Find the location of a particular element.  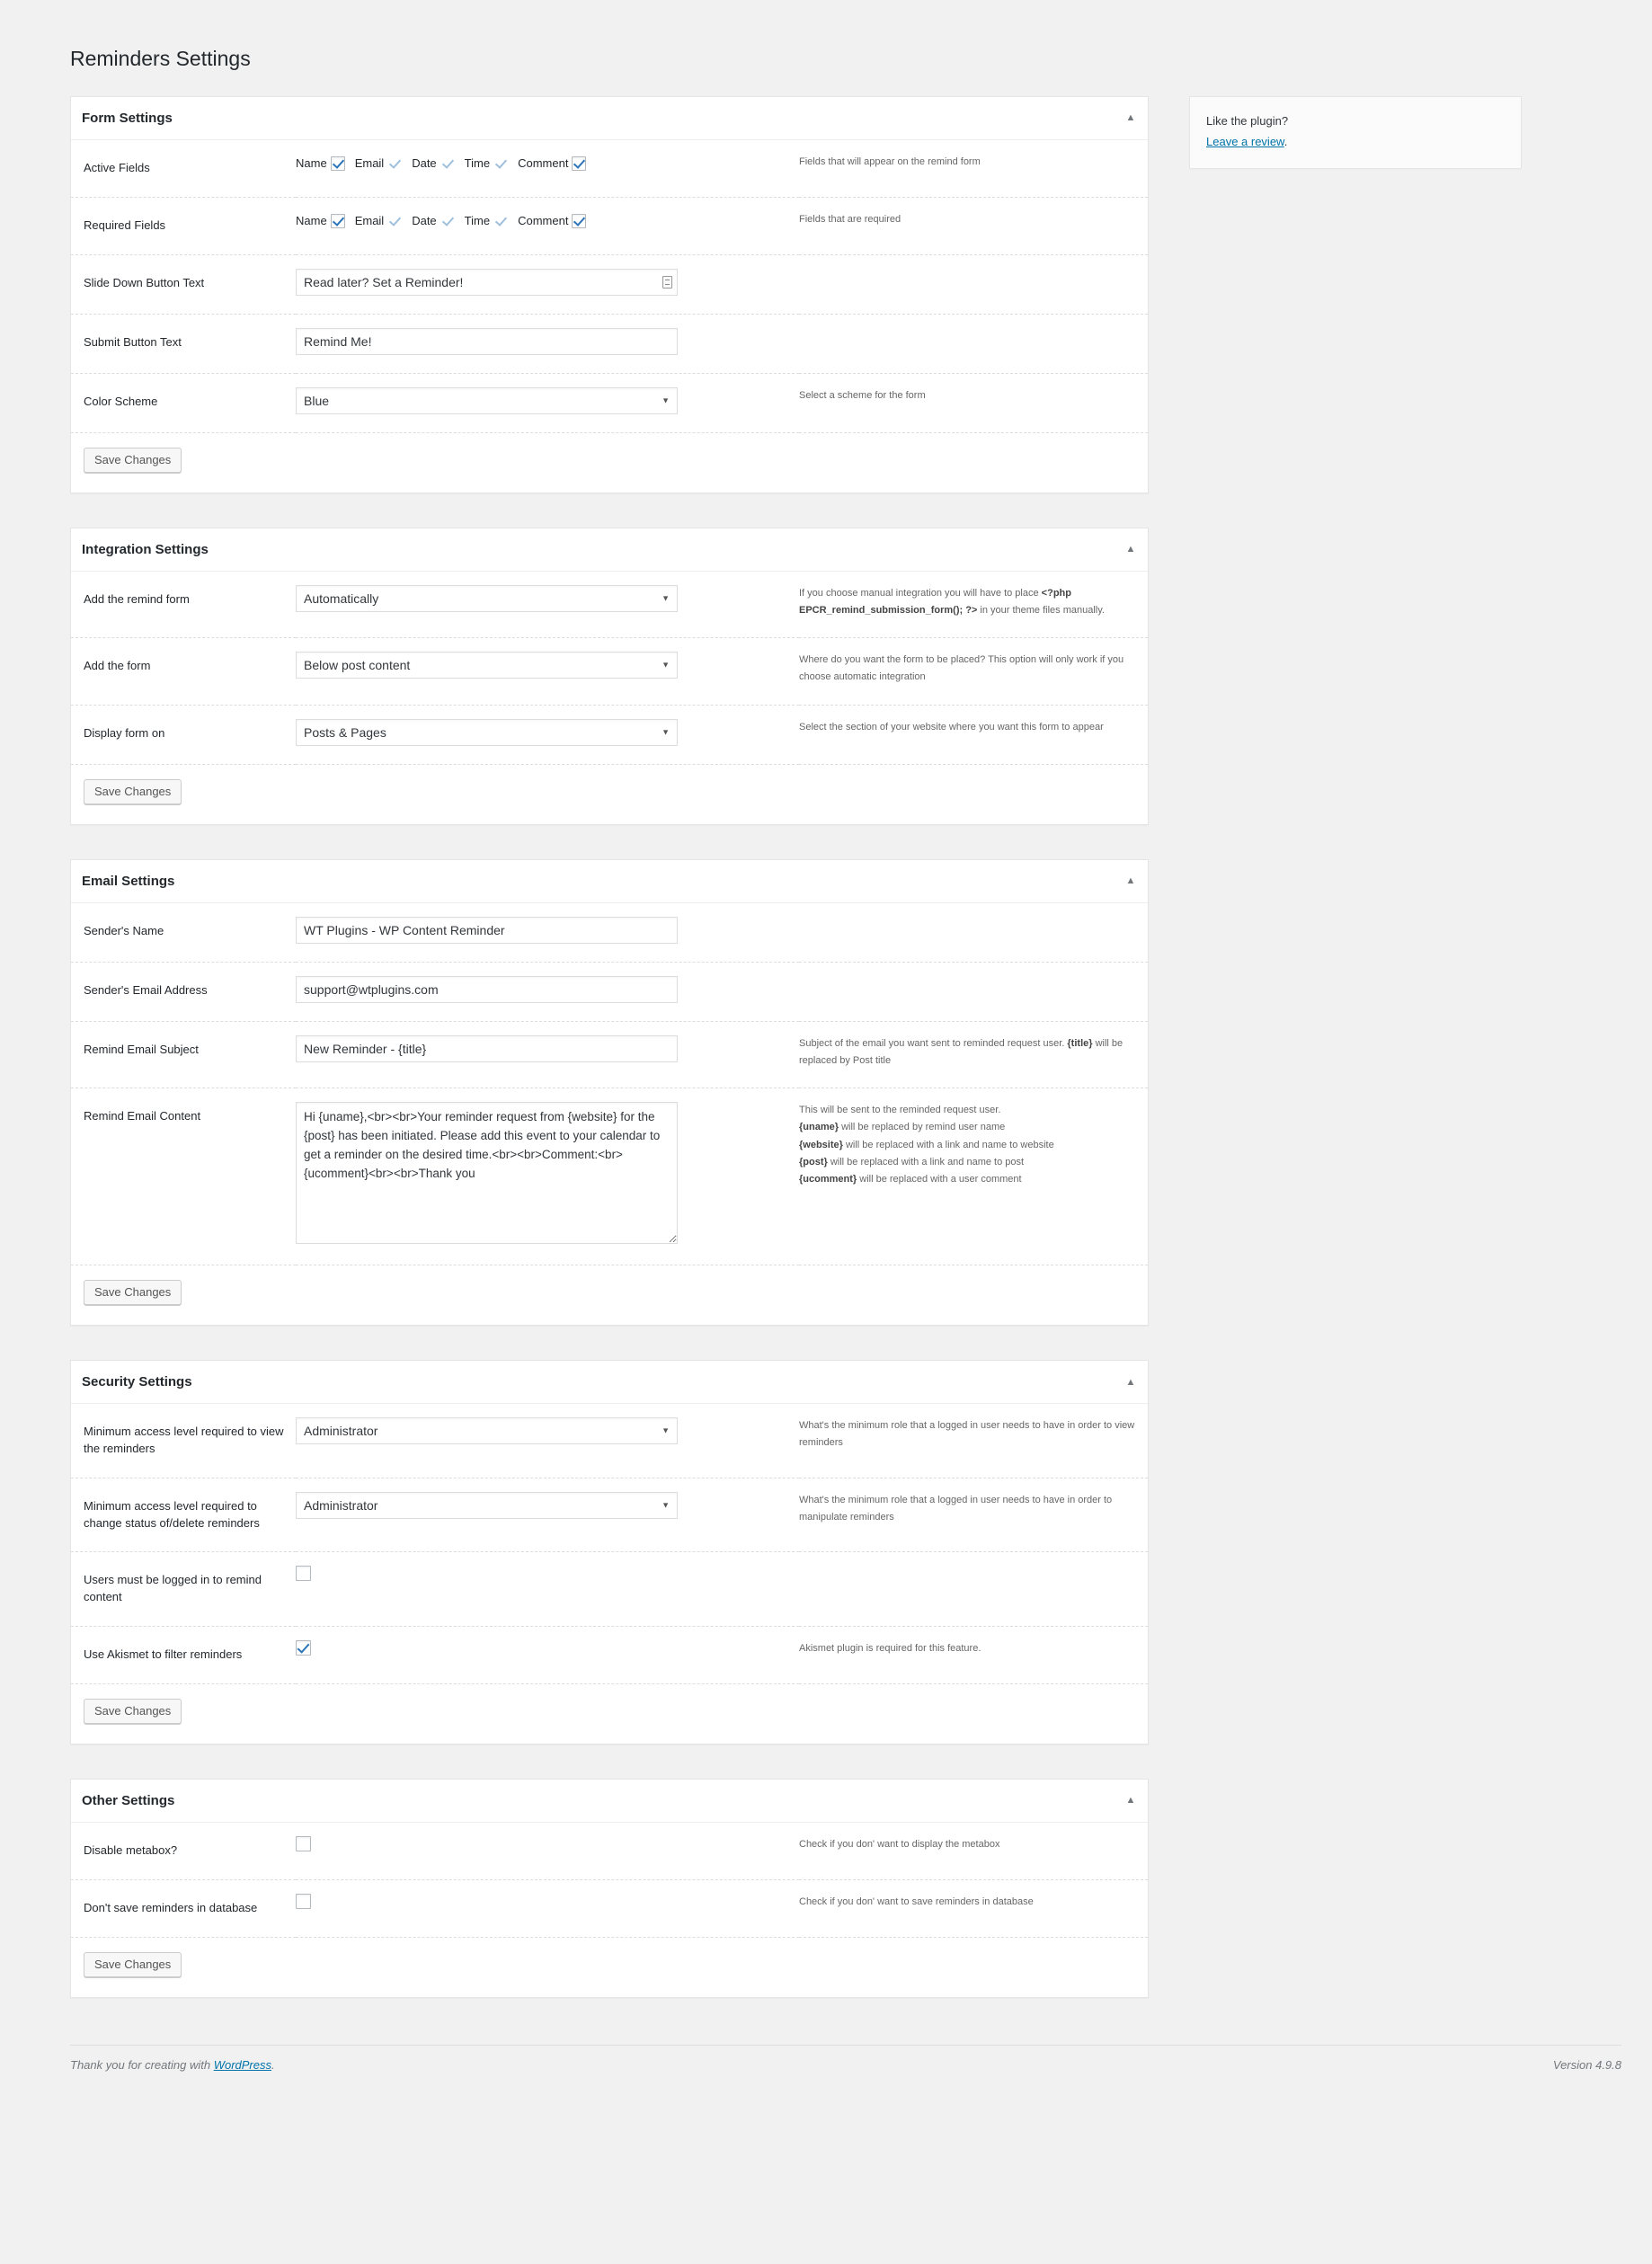

save-changes-button-other-settings: Save Changes is located at coordinates (133, 1964).